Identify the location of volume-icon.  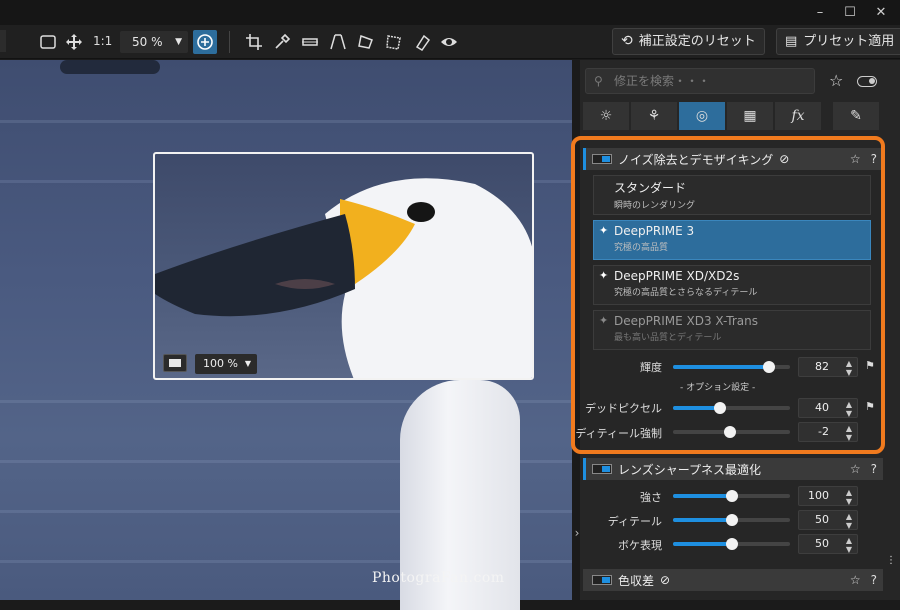
(366, 42).